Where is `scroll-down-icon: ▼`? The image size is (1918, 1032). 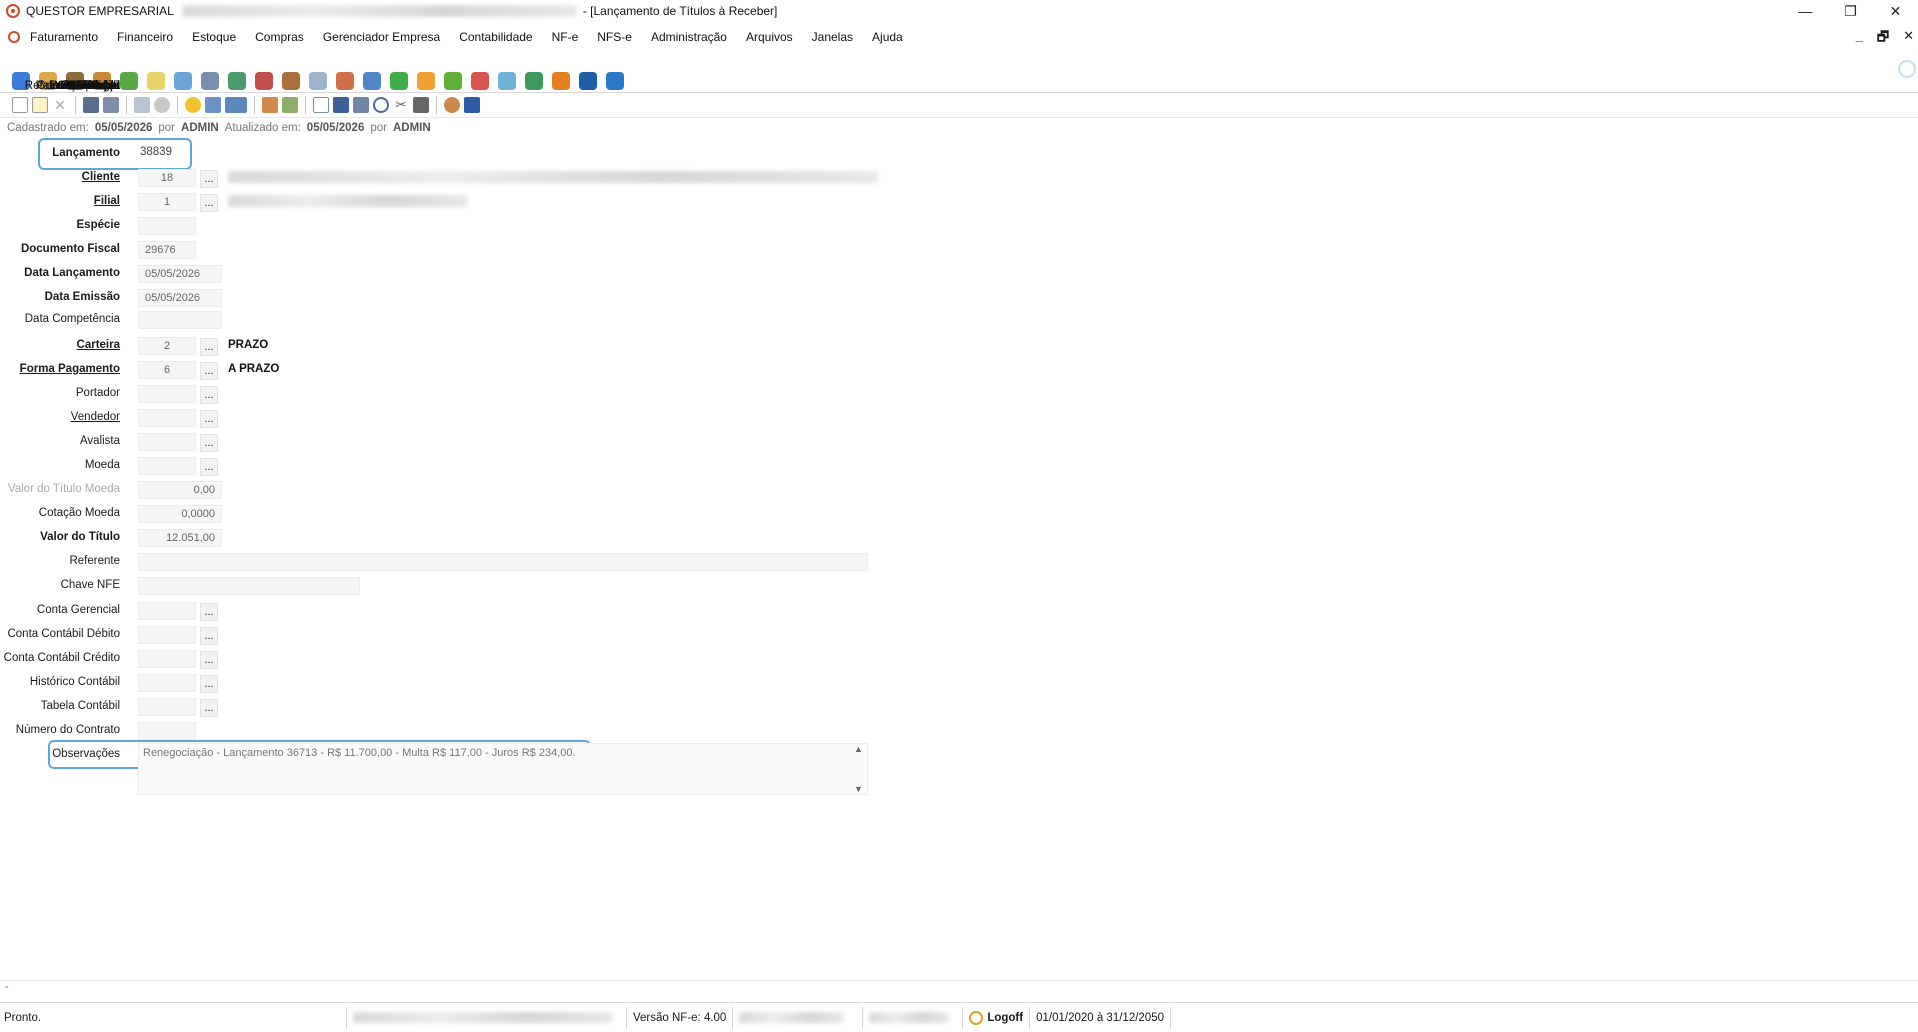 scroll-down-icon: ▼ is located at coordinates (858, 789).